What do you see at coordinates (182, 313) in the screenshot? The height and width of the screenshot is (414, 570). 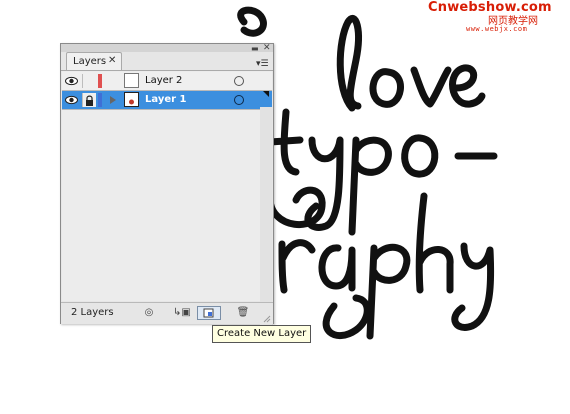 I see `create-sublayer-icon: ↳▣` at bounding box center [182, 313].